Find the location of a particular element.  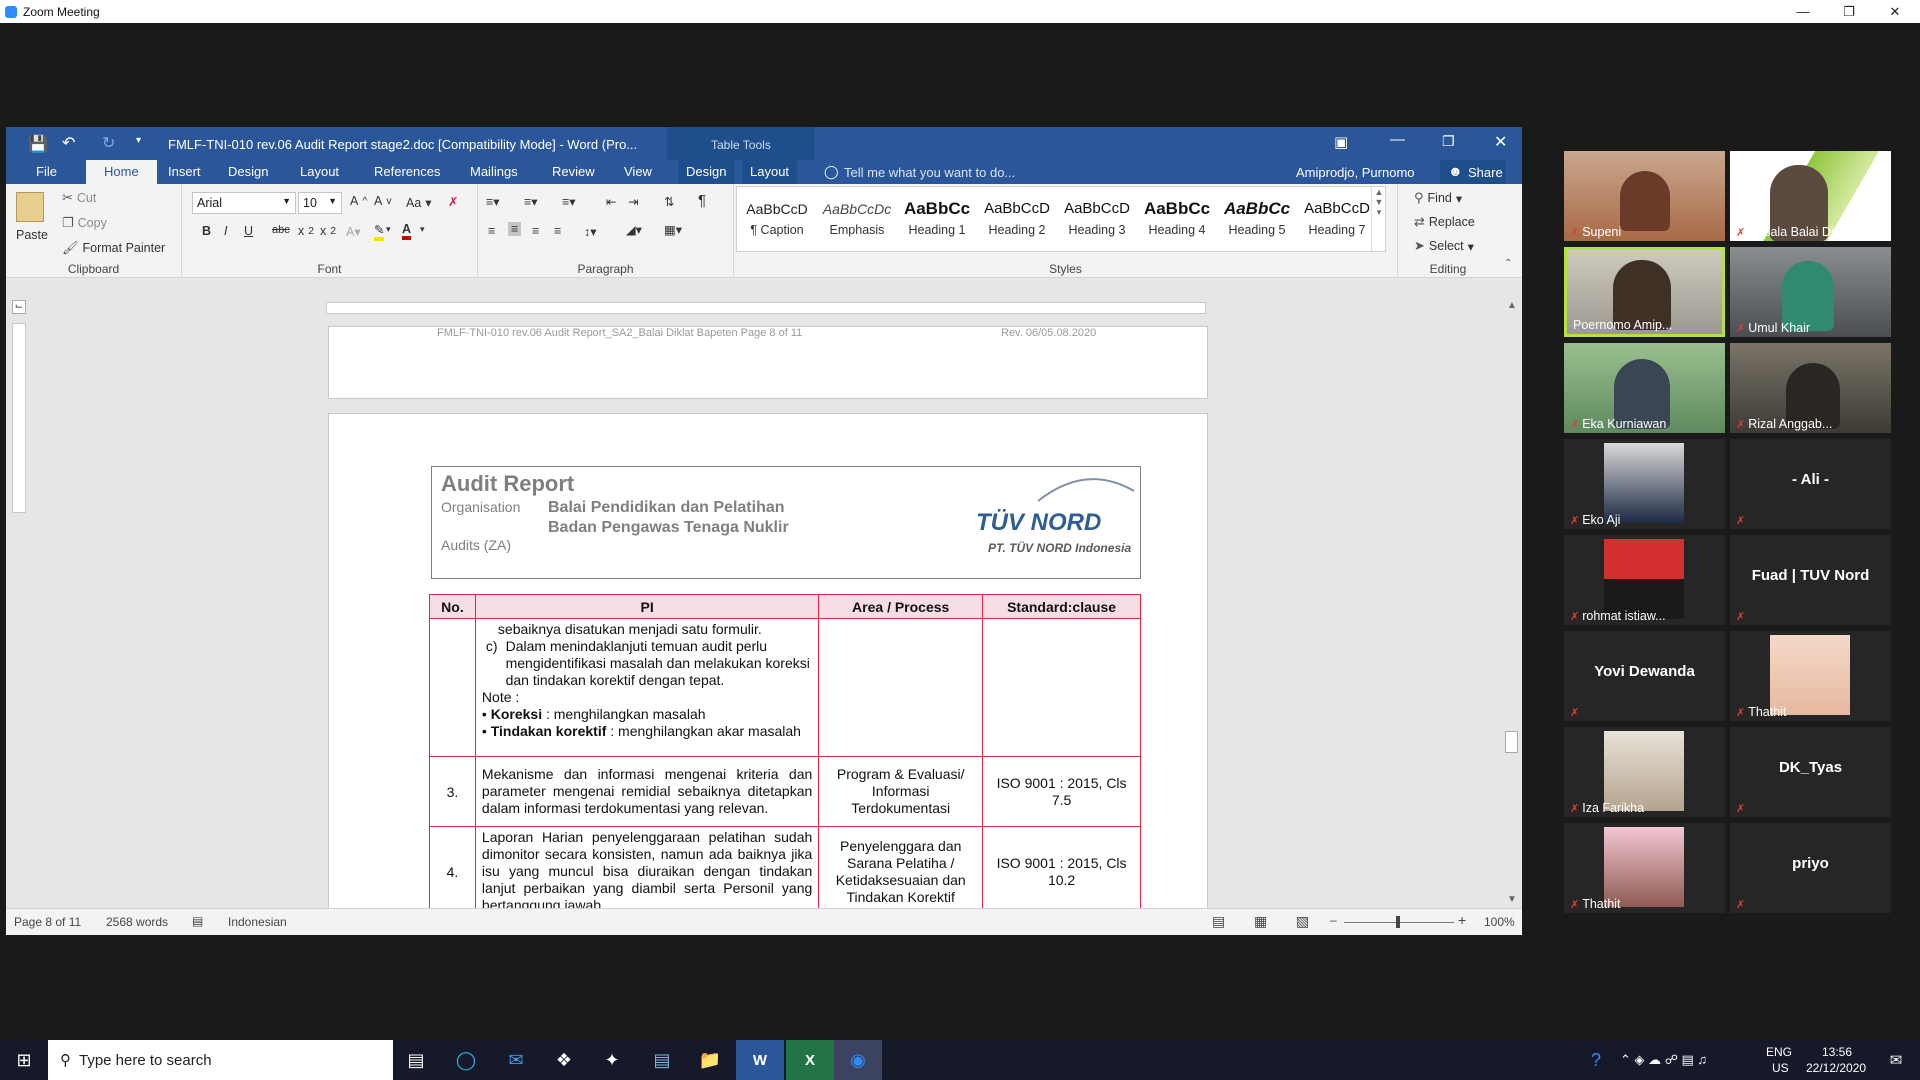

show-formatting-icon: ¶ is located at coordinates (702, 200).